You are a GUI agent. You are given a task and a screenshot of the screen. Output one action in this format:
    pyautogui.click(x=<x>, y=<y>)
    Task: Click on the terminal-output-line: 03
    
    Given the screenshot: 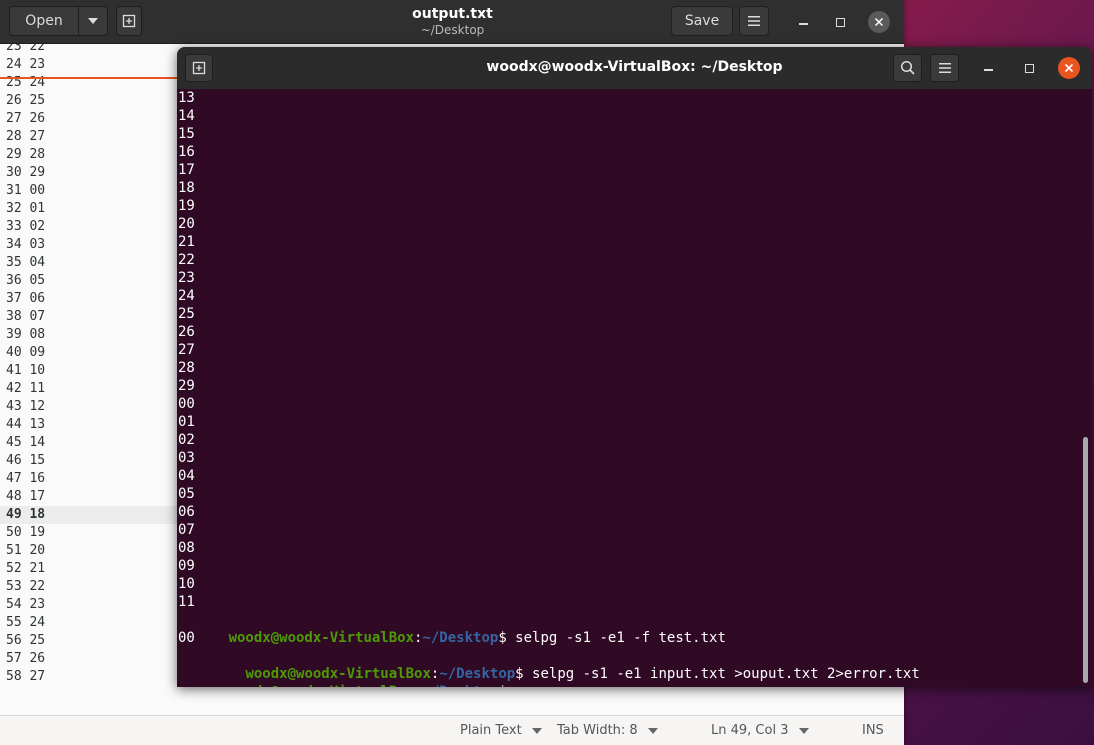 What is the action you would take?
    pyautogui.click(x=186, y=458)
    